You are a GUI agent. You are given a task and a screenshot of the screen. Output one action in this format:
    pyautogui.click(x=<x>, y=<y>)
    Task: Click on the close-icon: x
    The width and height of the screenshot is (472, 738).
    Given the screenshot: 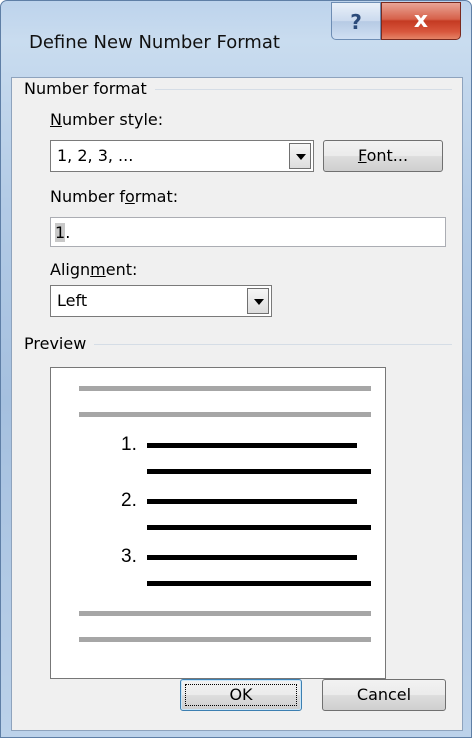 What is the action you would take?
    pyautogui.click(x=421, y=20)
    